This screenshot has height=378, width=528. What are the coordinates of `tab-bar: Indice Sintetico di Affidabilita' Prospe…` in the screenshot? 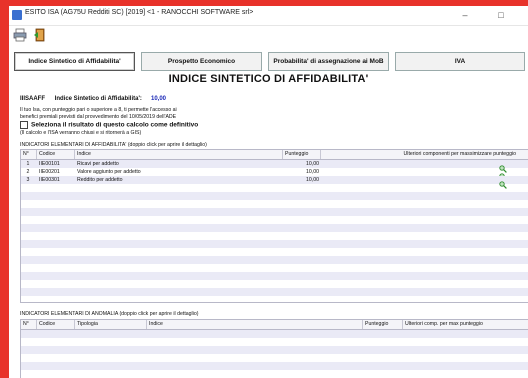 It's located at (268, 61).